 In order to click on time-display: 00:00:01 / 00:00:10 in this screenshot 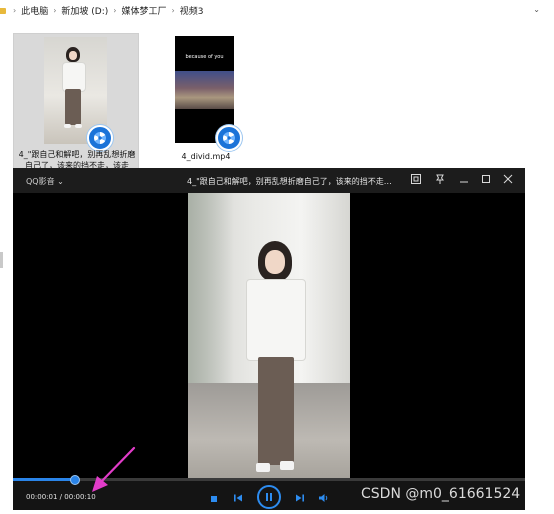, I will do `click(61, 497)`.